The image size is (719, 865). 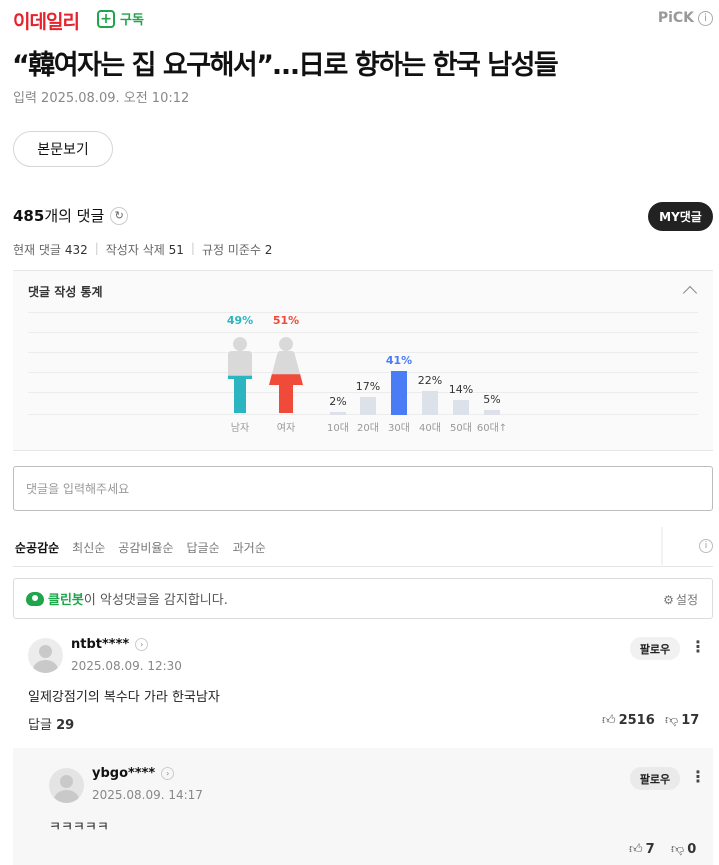 I want to click on refresh-icon: ↻, so click(x=119, y=215).